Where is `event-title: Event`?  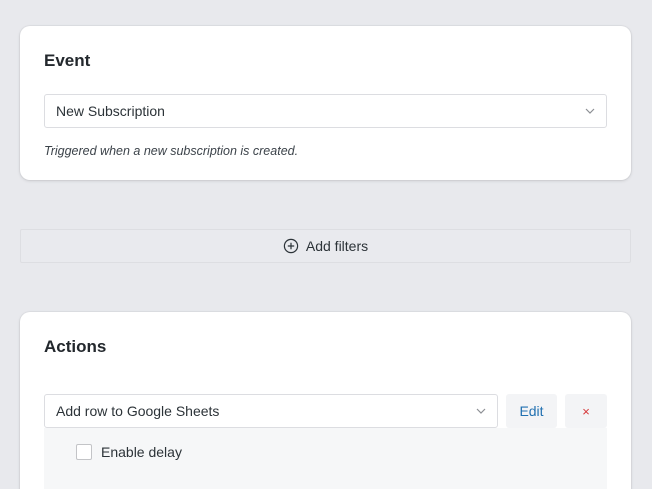
event-title: Event is located at coordinates (67, 60).